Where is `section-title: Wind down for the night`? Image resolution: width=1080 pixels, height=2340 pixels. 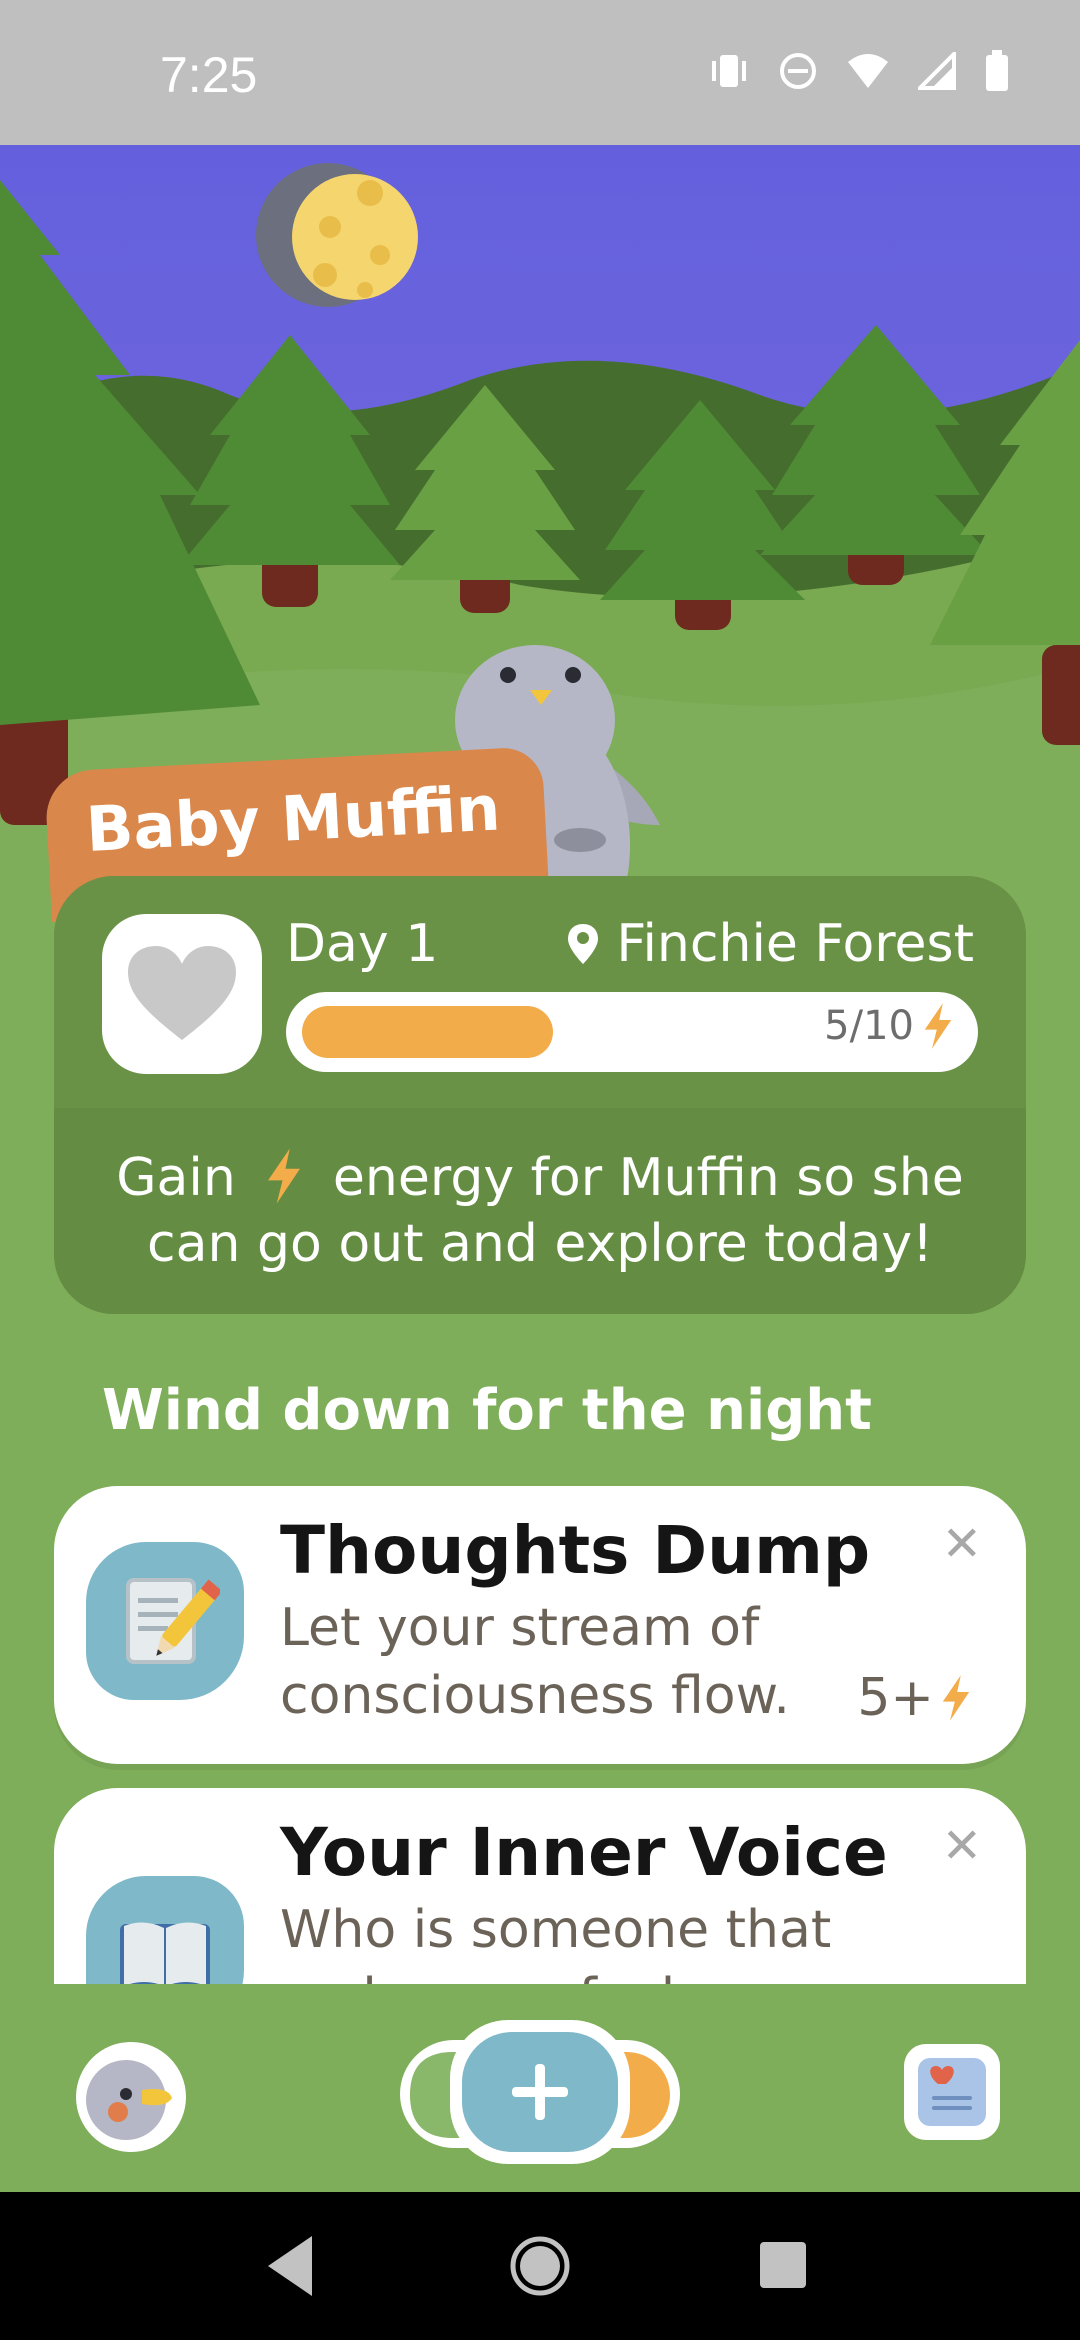 section-title: Wind down for the night is located at coordinates (487, 1410).